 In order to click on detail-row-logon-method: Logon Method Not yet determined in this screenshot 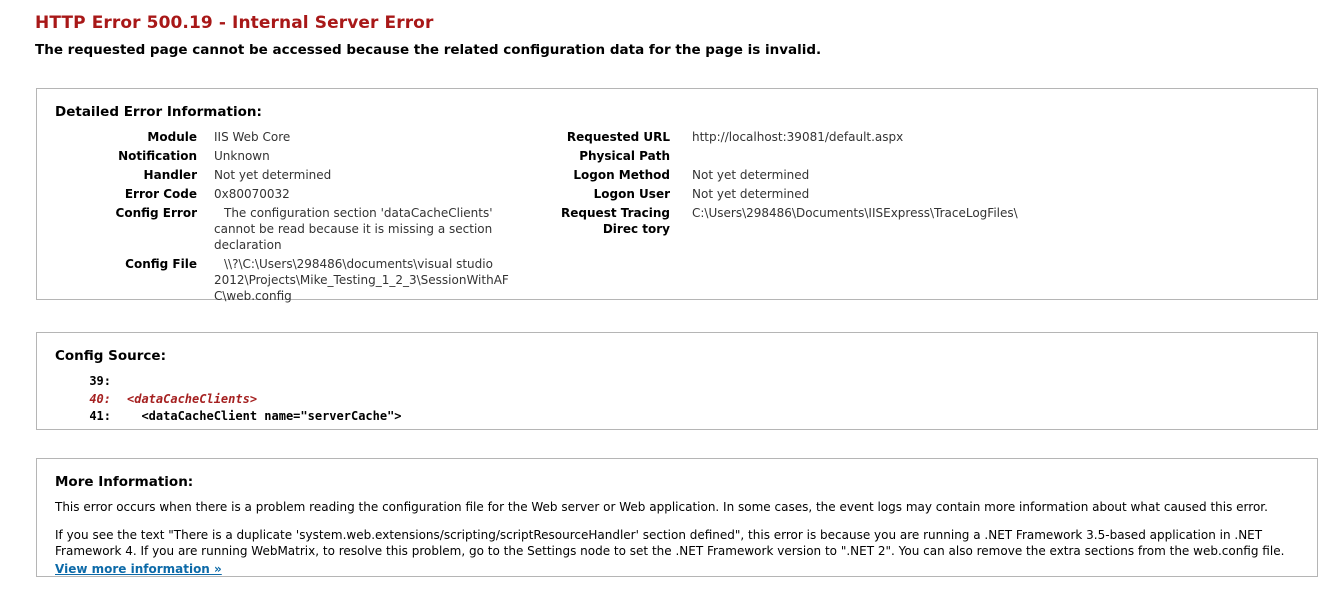, I will do `click(875, 175)`.